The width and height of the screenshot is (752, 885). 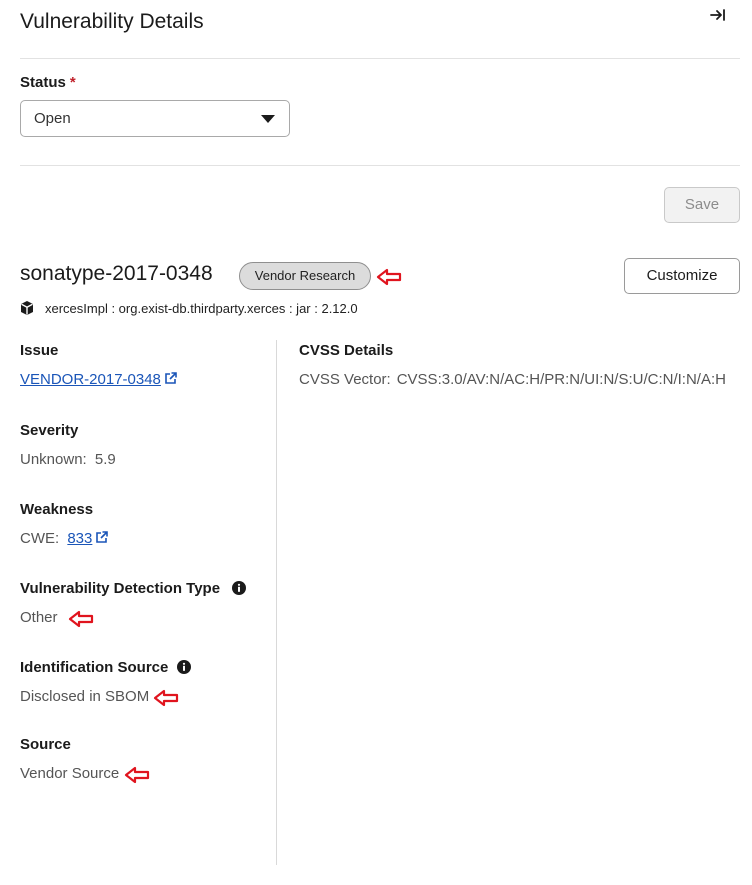 I want to click on collapse-right-icon, so click(x=717, y=15).